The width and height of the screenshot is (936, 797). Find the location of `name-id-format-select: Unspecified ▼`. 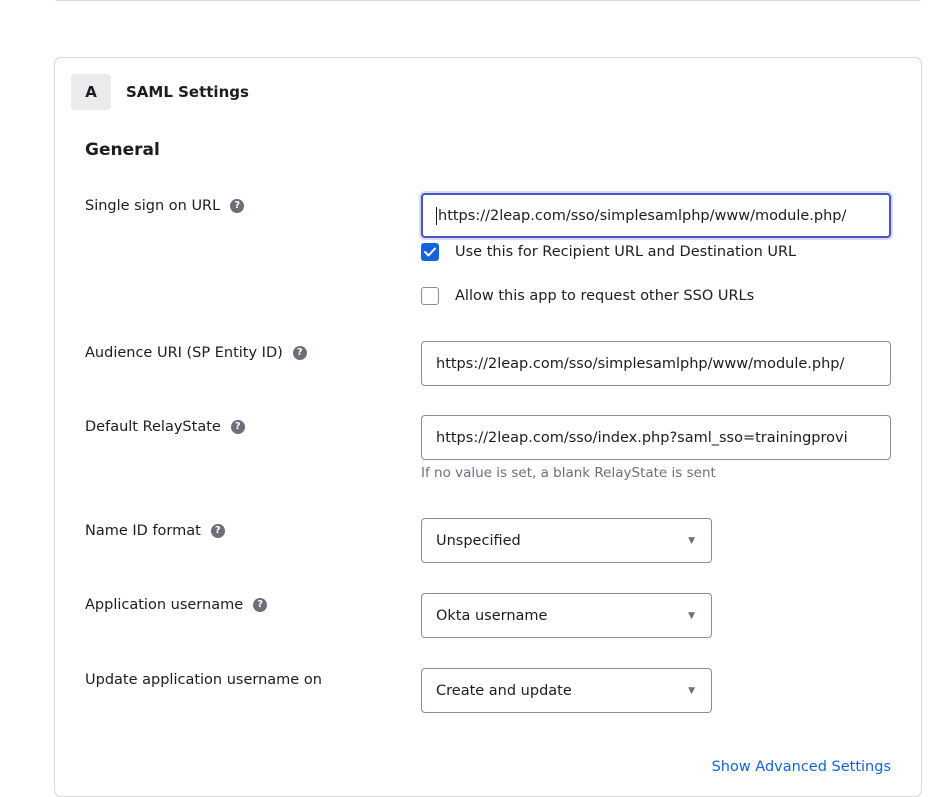

name-id-format-select: Unspecified ▼ is located at coordinates (566, 540).